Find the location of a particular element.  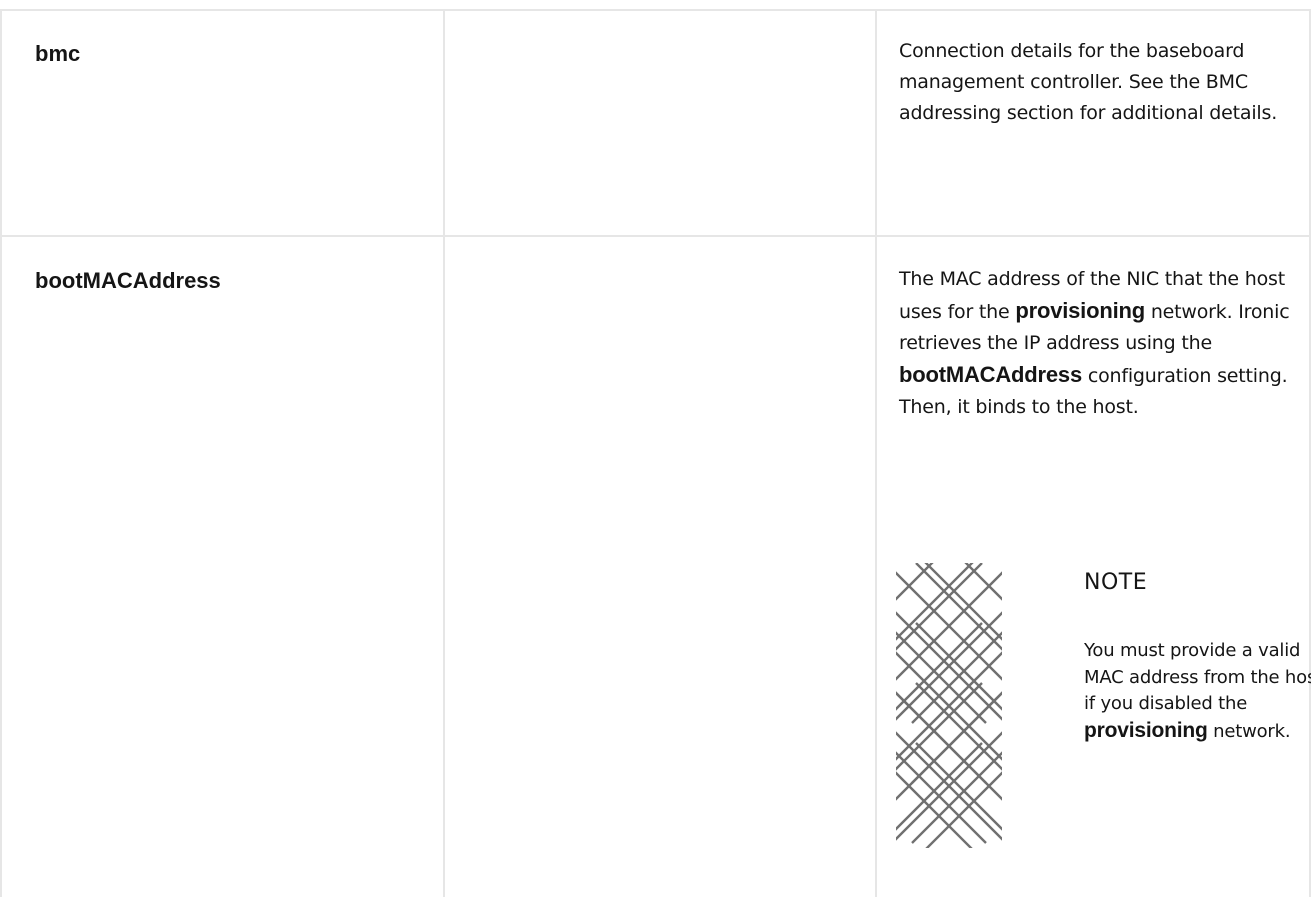

table-row-divider is located at coordinates (655, 236).